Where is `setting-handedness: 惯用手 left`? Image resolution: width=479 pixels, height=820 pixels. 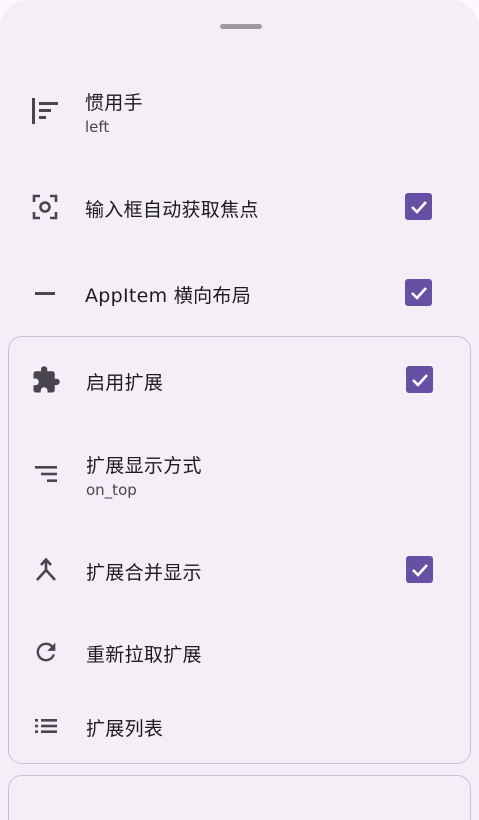 setting-handedness: 惯用手 left is located at coordinates (239, 112).